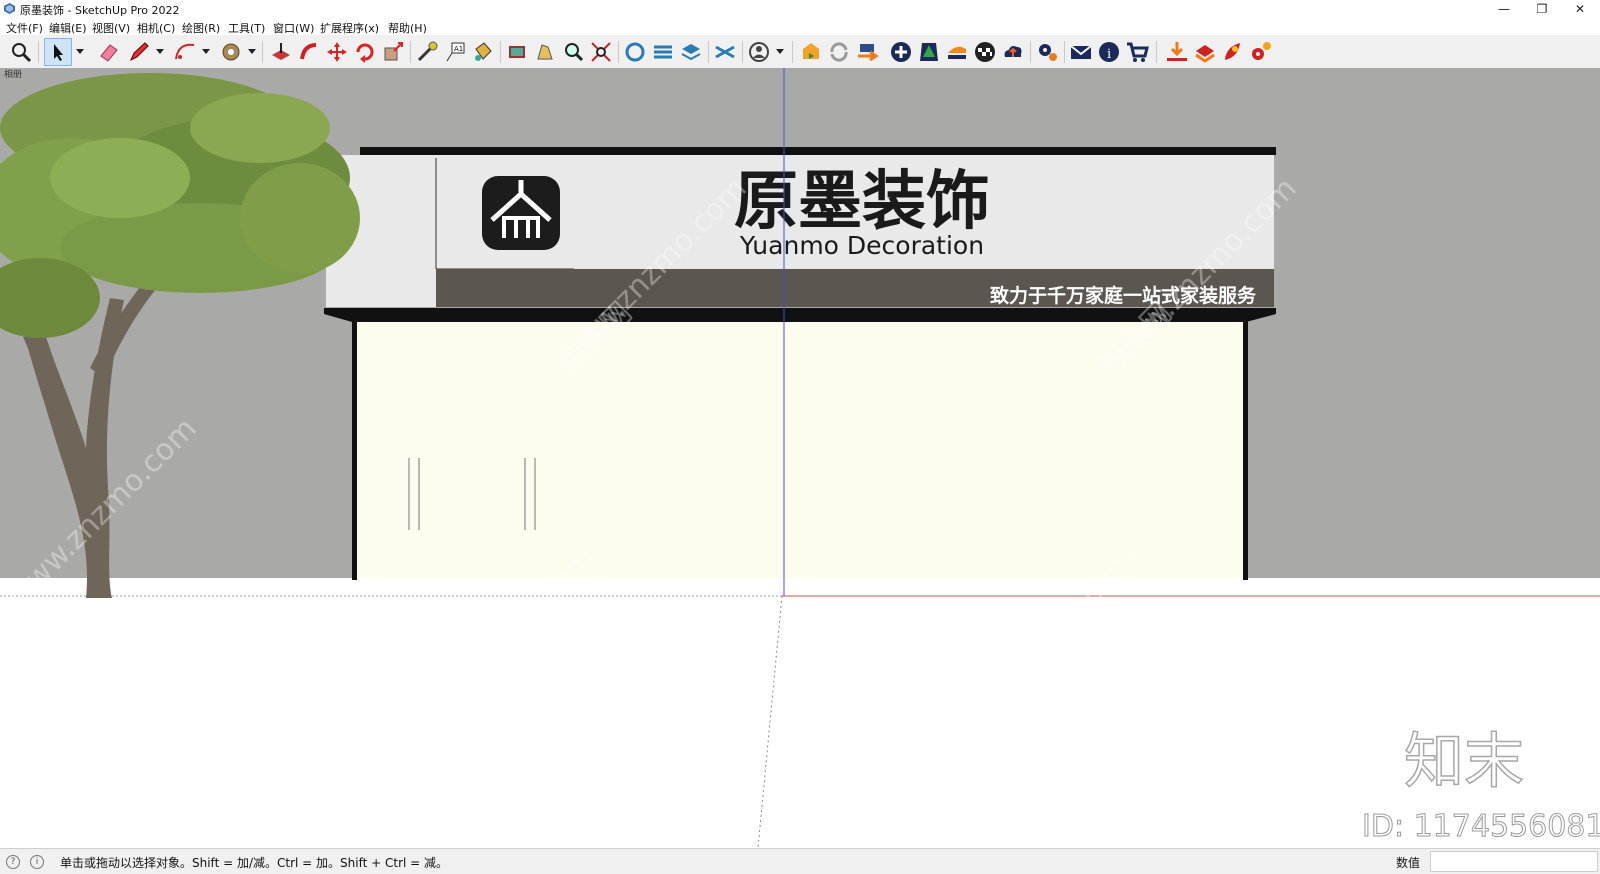 The height and width of the screenshot is (874, 1600). I want to click on menu-help: 帮助(H), so click(407, 28).